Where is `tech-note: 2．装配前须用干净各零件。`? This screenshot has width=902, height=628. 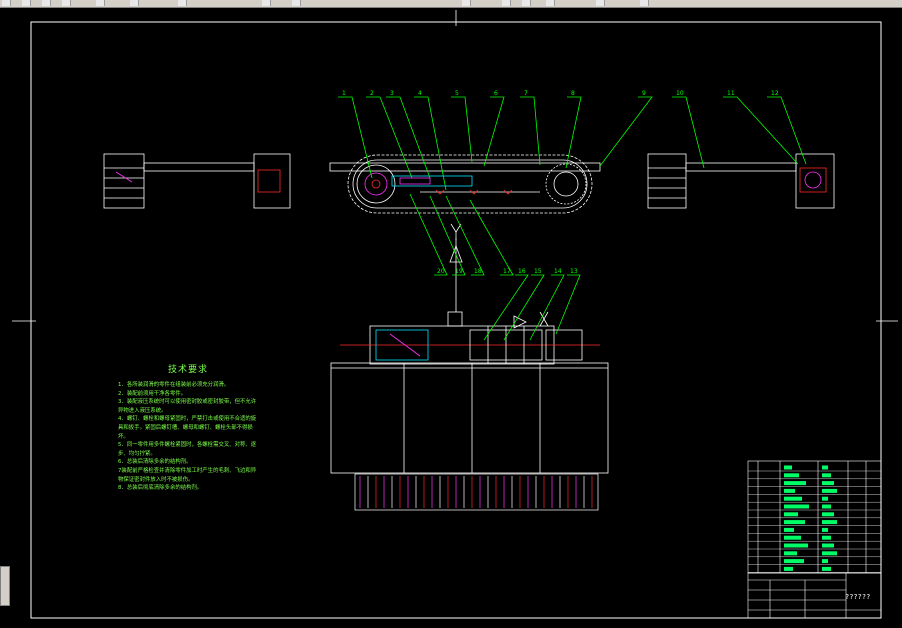 tech-note: 2．装配前须用干净各零件。 is located at coordinates (152, 393).